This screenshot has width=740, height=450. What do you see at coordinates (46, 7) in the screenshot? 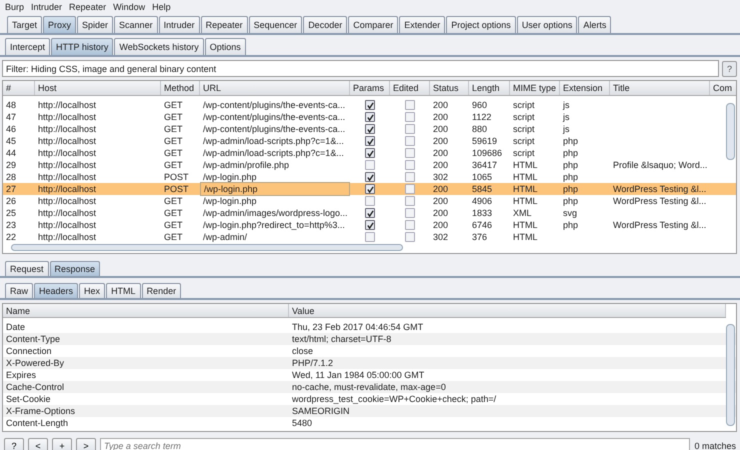
I see `menu-item: Intruder` at bounding box center [46, 7].